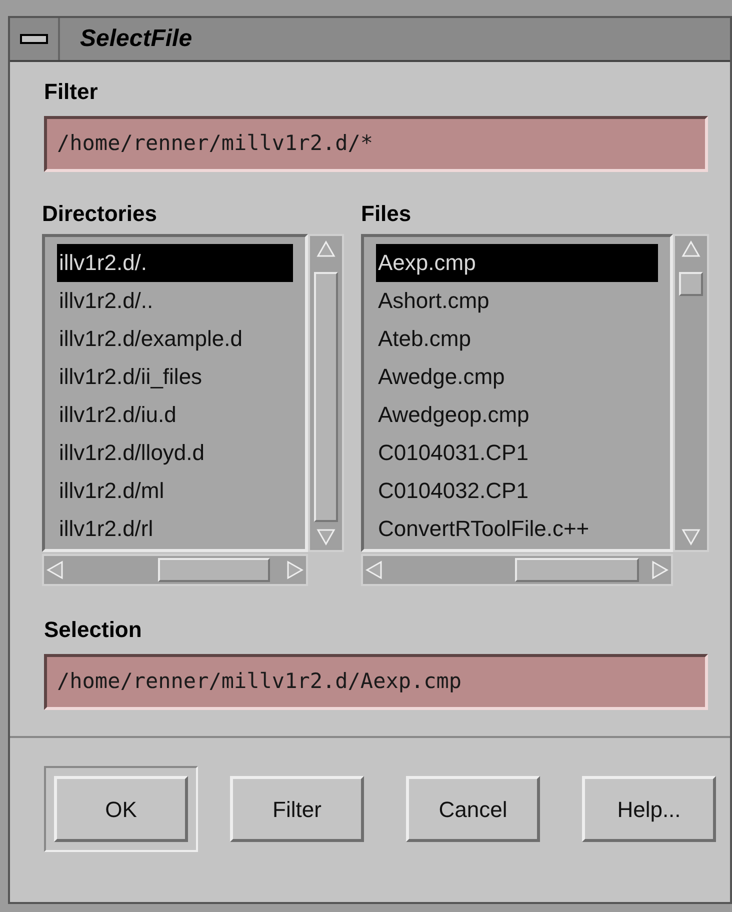 This screenshot has width=732, height=912. What do you see at coordinates (175, 529) in the screenshot?
I see `list-item: illv1r2.d/rl` at bounding box center [175, 529].